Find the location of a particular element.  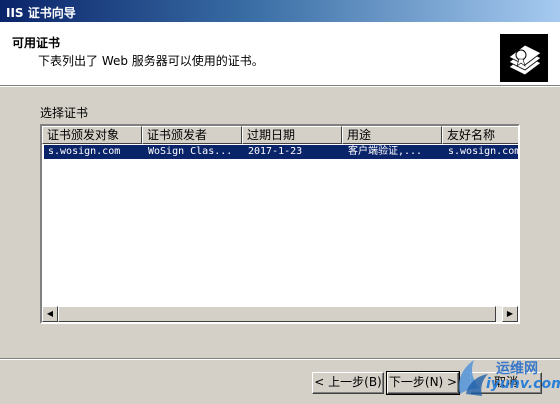

scrollbar-track is located at coordinates (280, 314).